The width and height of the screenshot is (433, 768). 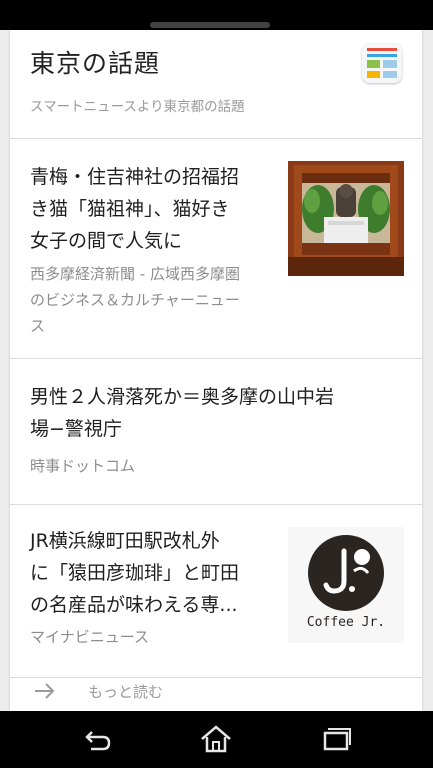 I want to click on headline-line: に「猿田彦珈琲」と町田, so click(x=135, y=573).